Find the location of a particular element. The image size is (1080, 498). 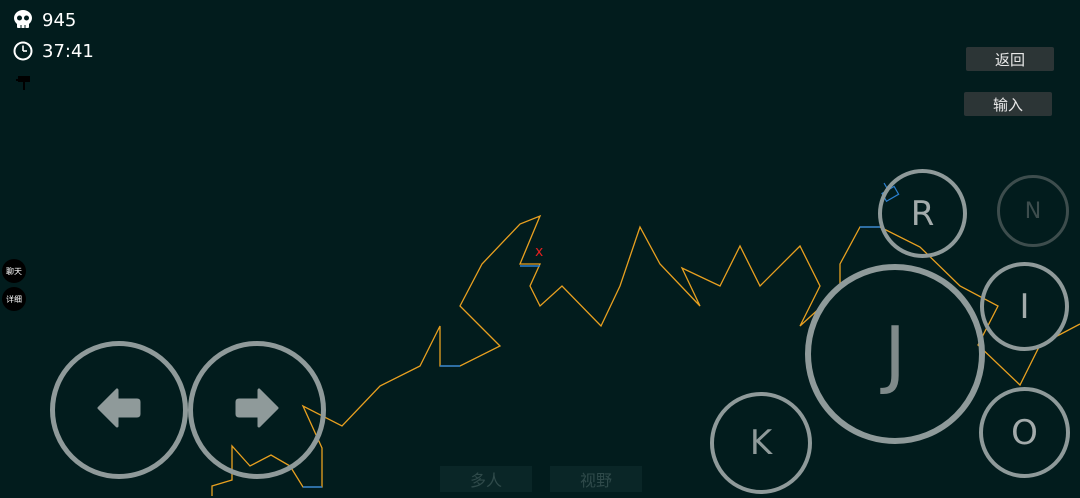

o-label: O is located at coordinates (1024, 432).